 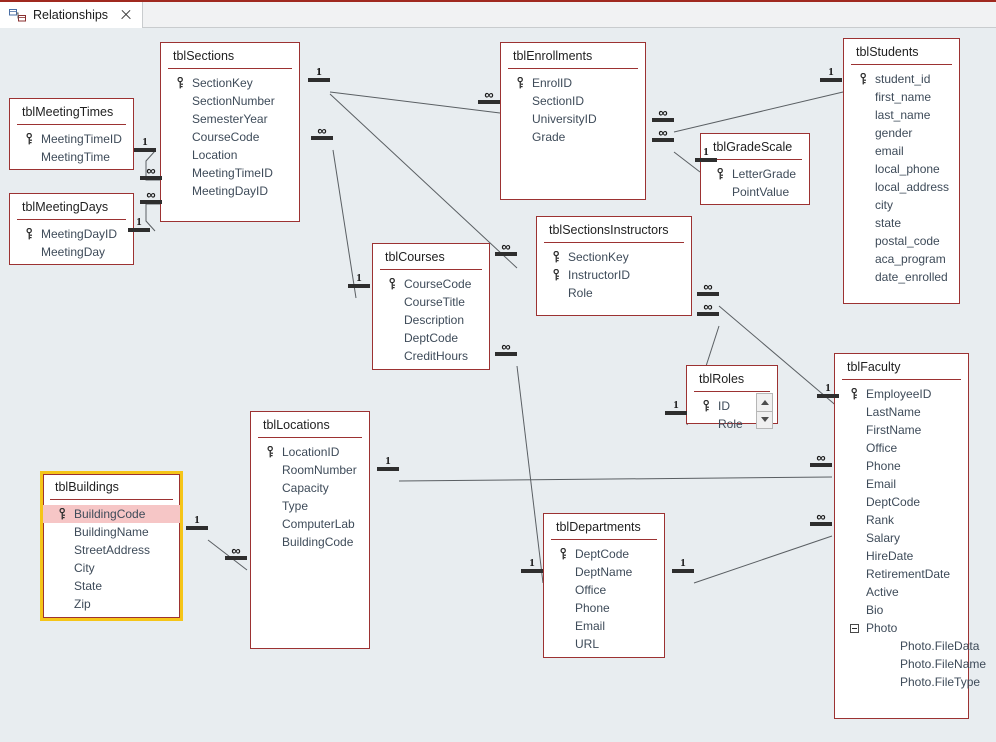 What do you see at coordinates (755, 174) in the screenshot?
I see `field-row: LetterGrade` at bounding box center [755, 174].